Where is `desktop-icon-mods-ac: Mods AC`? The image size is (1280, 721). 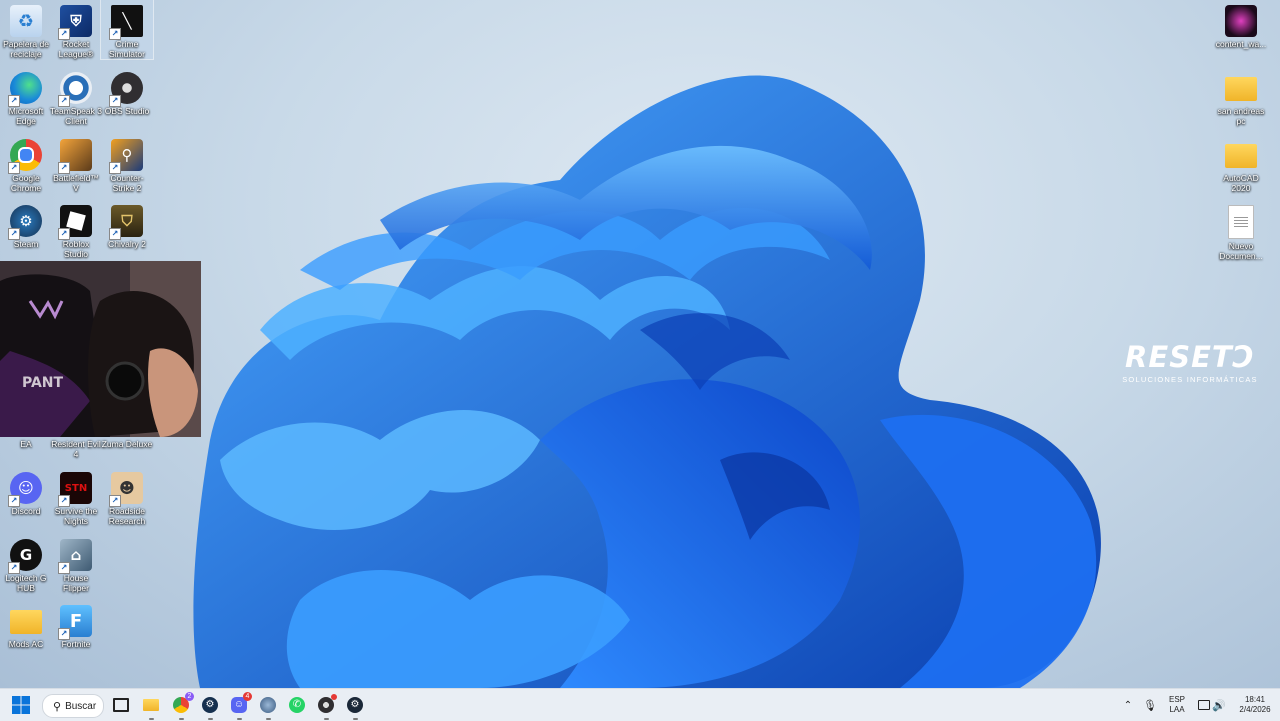
desktop-icon-mods-ac: Mods AC is located at coordinates (26, 624).